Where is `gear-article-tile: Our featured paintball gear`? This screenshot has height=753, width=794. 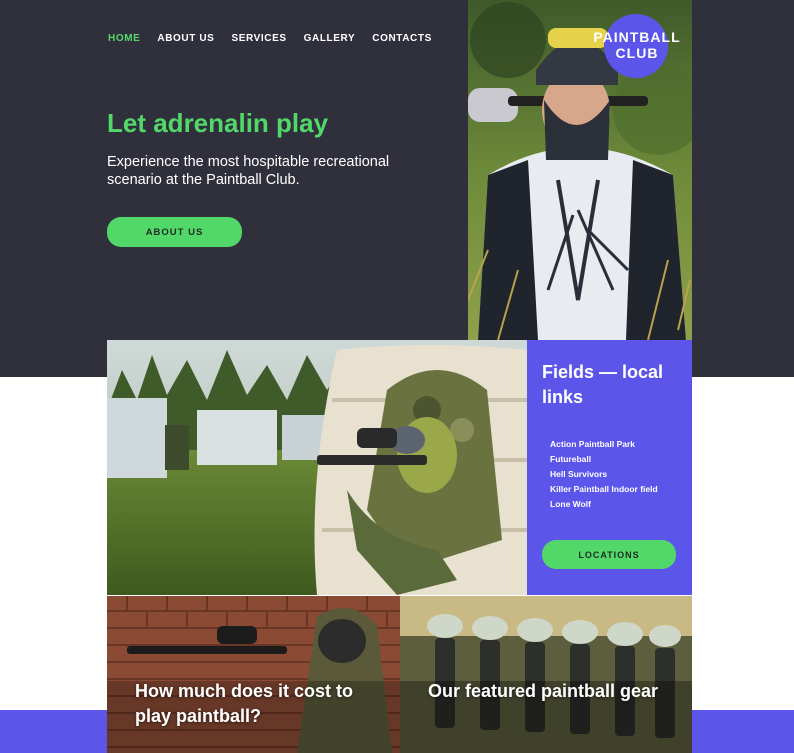 gear-article-tile: Our featured paintball gear is located at coordinates (546, 674).